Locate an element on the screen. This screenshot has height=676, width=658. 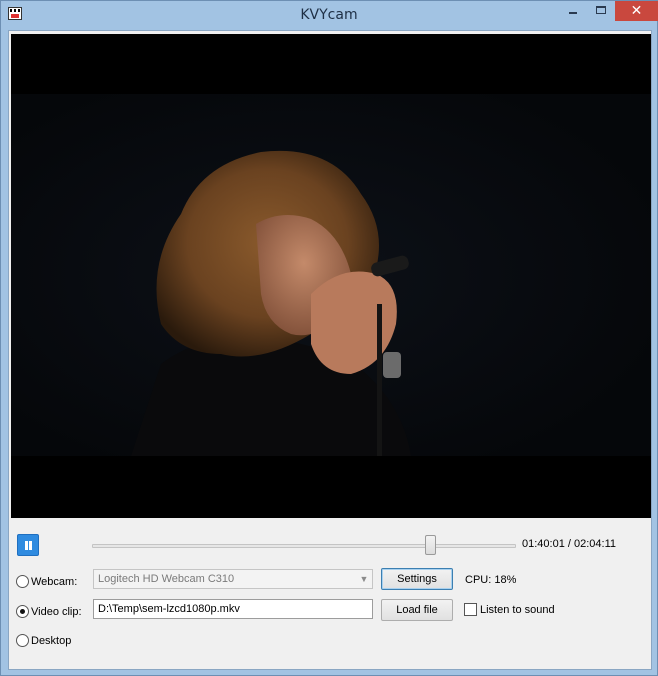
settings-button: Settings is located at coordinates (417, 579).